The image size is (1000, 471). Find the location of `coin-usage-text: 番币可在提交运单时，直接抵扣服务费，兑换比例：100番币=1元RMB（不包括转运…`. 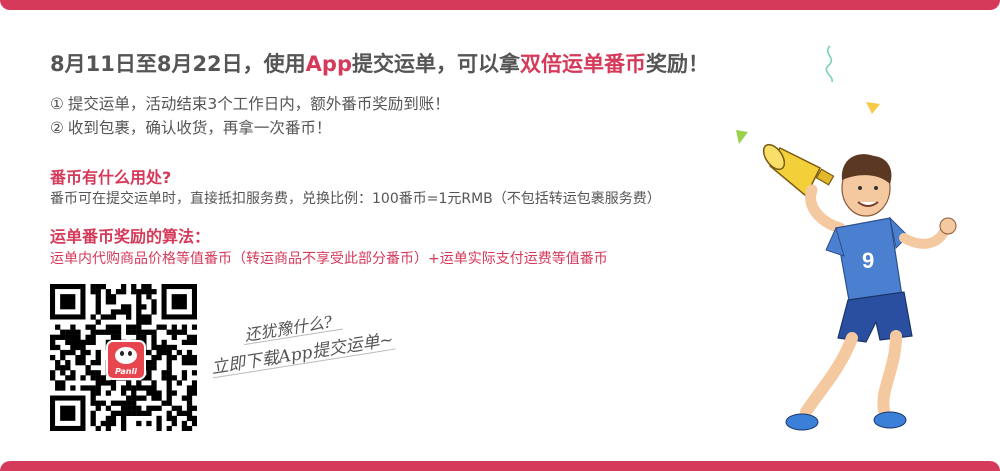

coin-usage-text: 番币可在提交运单时，直接抵扣服务费，兑换比例：100番币=1元RMB（不包括转运… is located at coordinates (355, 199).